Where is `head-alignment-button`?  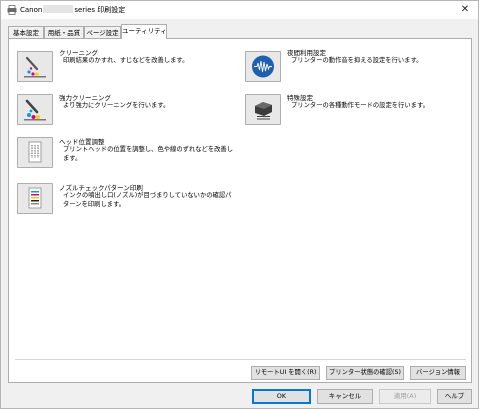
head-alignment-button is located at coordinates (35, 152).